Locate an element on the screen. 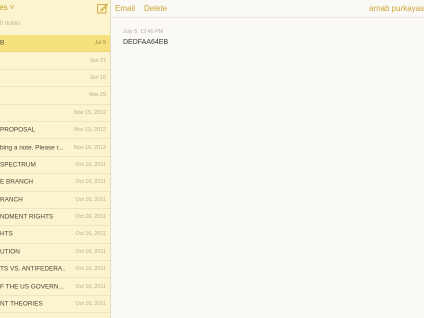  note-list-item: bing a note. Please r... Nov 10, 2012 is located at coordinates (55, 148).